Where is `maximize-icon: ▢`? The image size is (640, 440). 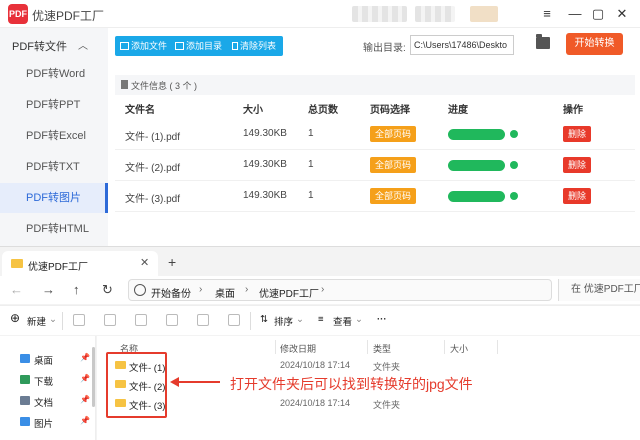
maximize-icon: ▢ is located at coordinates (598, 14).